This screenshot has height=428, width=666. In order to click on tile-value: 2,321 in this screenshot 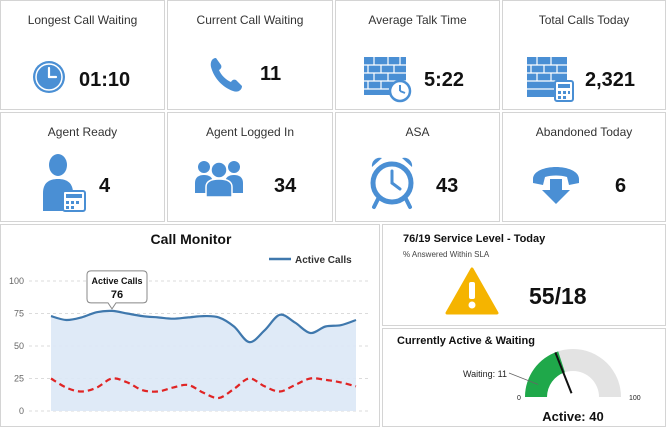, I will do `click(610, 80)`.